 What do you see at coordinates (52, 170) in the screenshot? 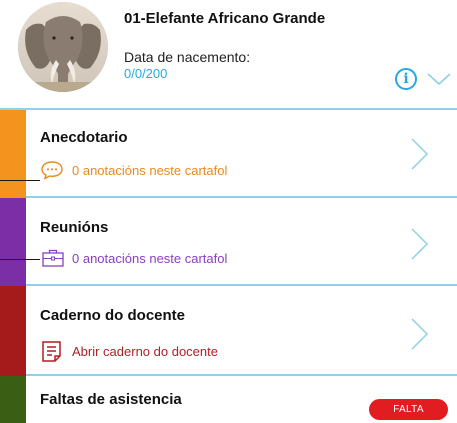
I see `speech-bubble-icon` at bounding box center [52, 170].